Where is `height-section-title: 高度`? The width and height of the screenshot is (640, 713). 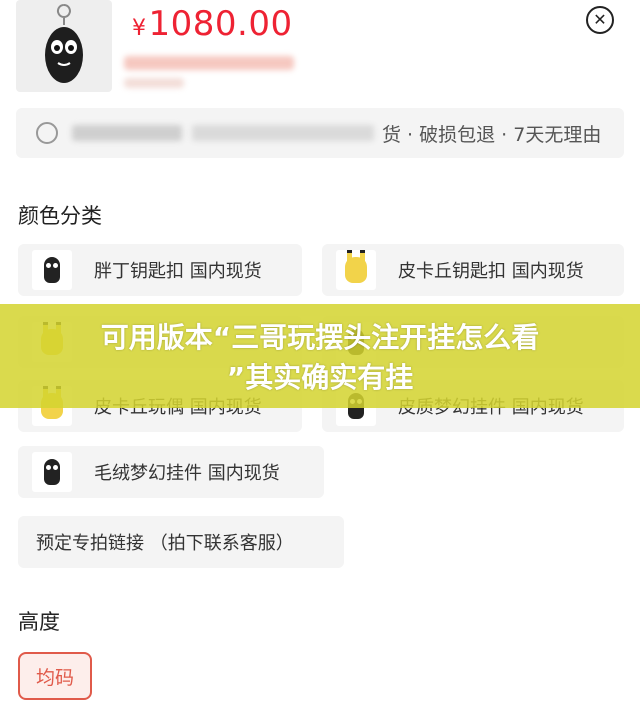
height-section-title: 高度 is located at coordinates (39, 622).